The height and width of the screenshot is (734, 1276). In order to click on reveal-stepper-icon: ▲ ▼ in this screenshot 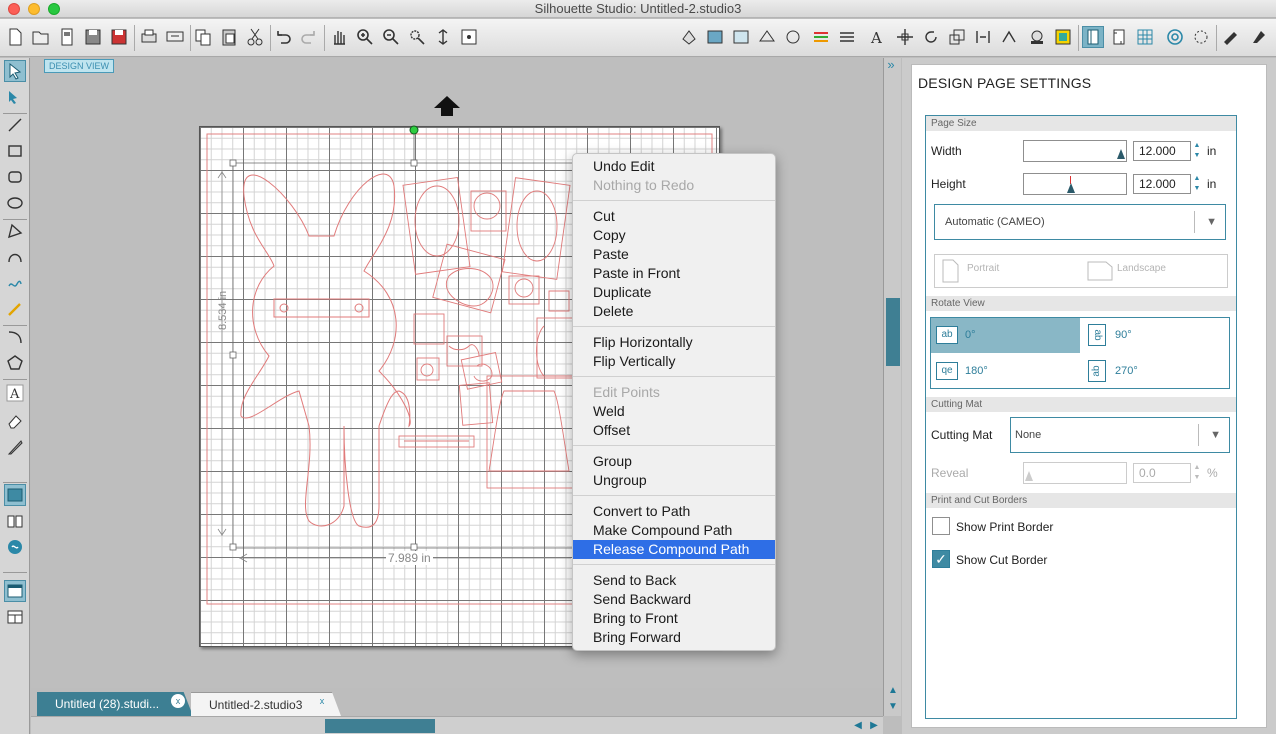, I will do `click(1197, 473)`.